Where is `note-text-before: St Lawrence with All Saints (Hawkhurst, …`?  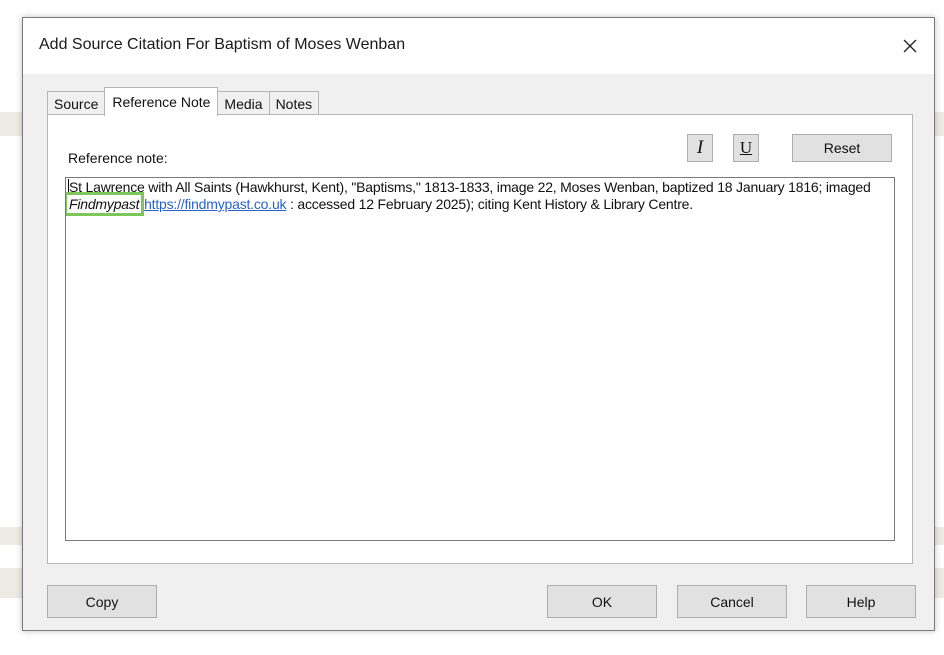 note-text-before: St Lawrence with All Saints (Hawkhurst, … is located at coordinates (470, 187).